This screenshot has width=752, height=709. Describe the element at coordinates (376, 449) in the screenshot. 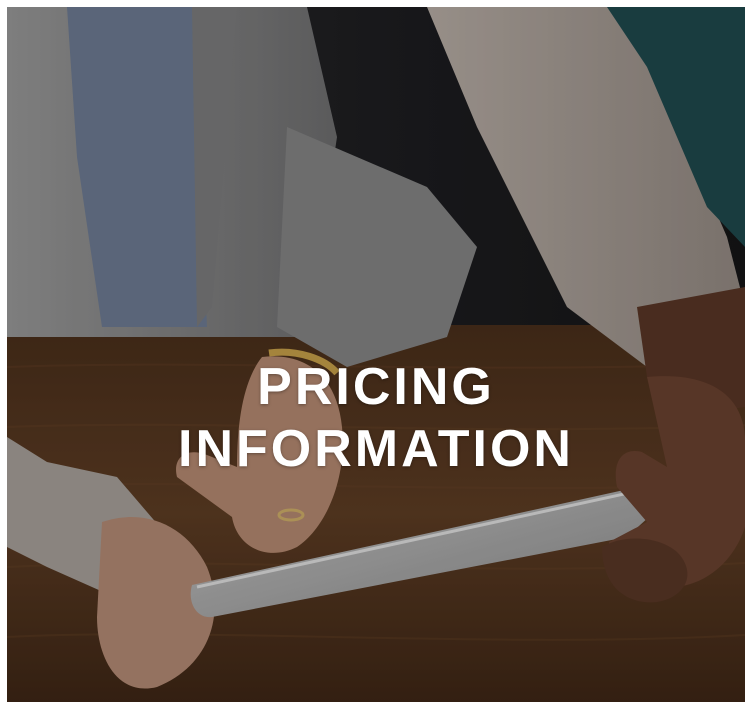

I see `card-title-line-2: INFORMATION` at that location.